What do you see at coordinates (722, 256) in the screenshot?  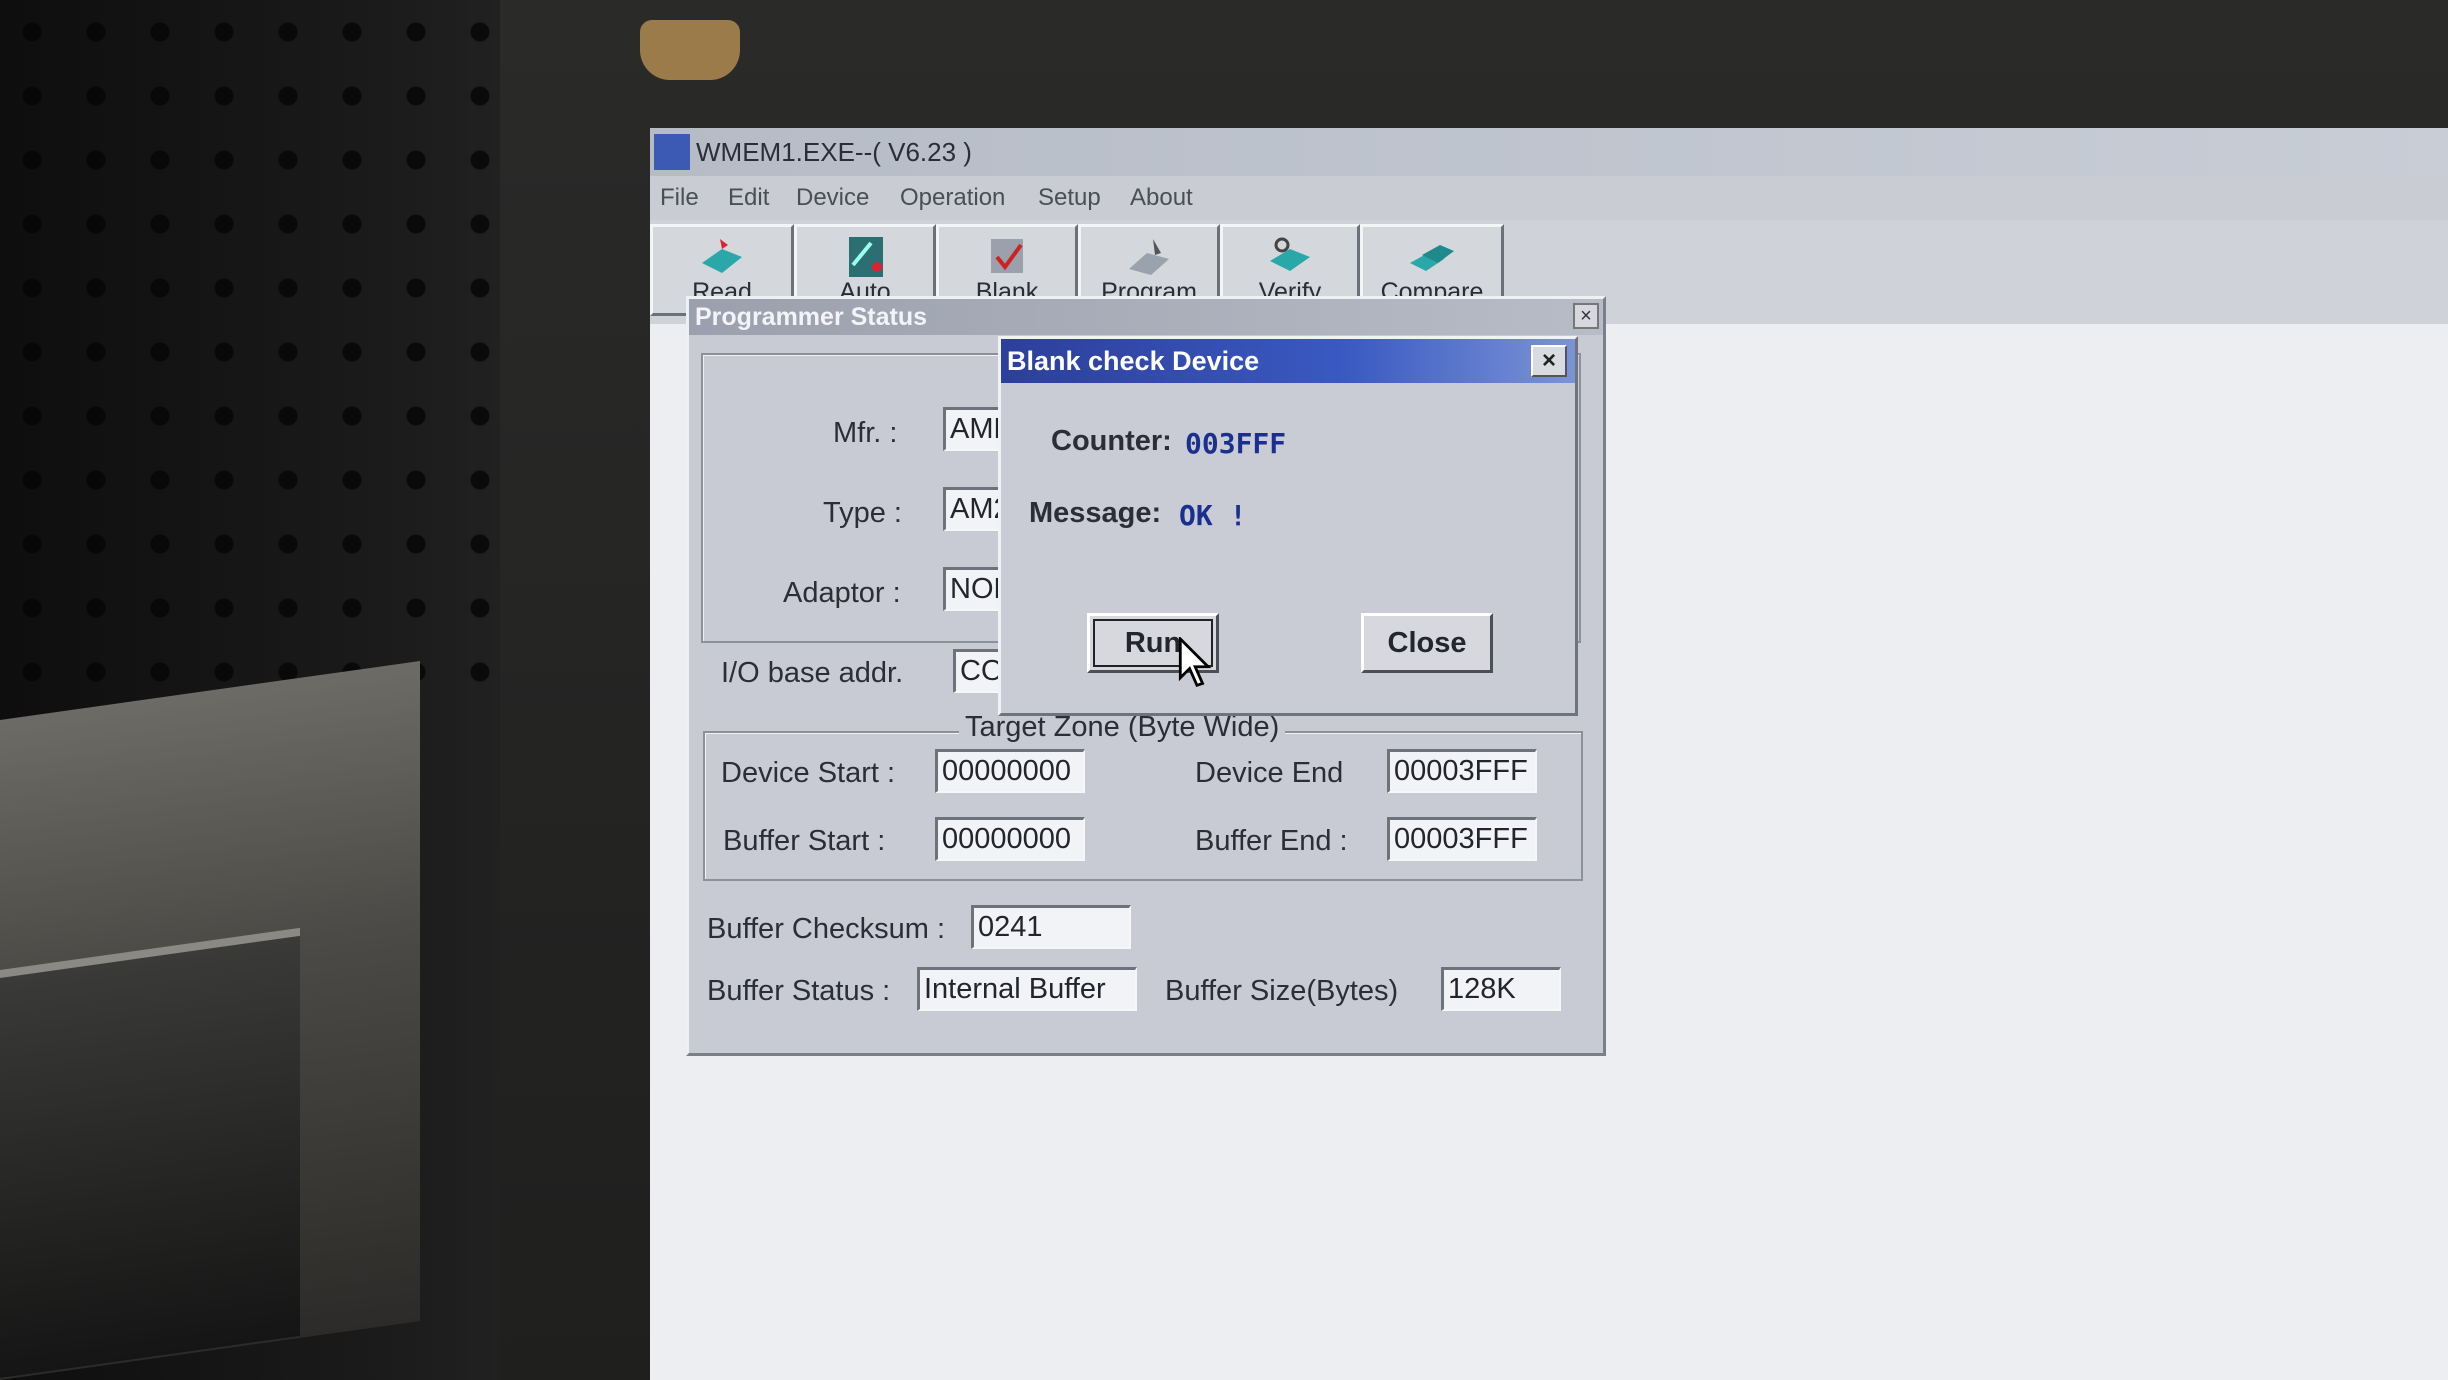 I see `read-icon` at bounding box center [722, 256].